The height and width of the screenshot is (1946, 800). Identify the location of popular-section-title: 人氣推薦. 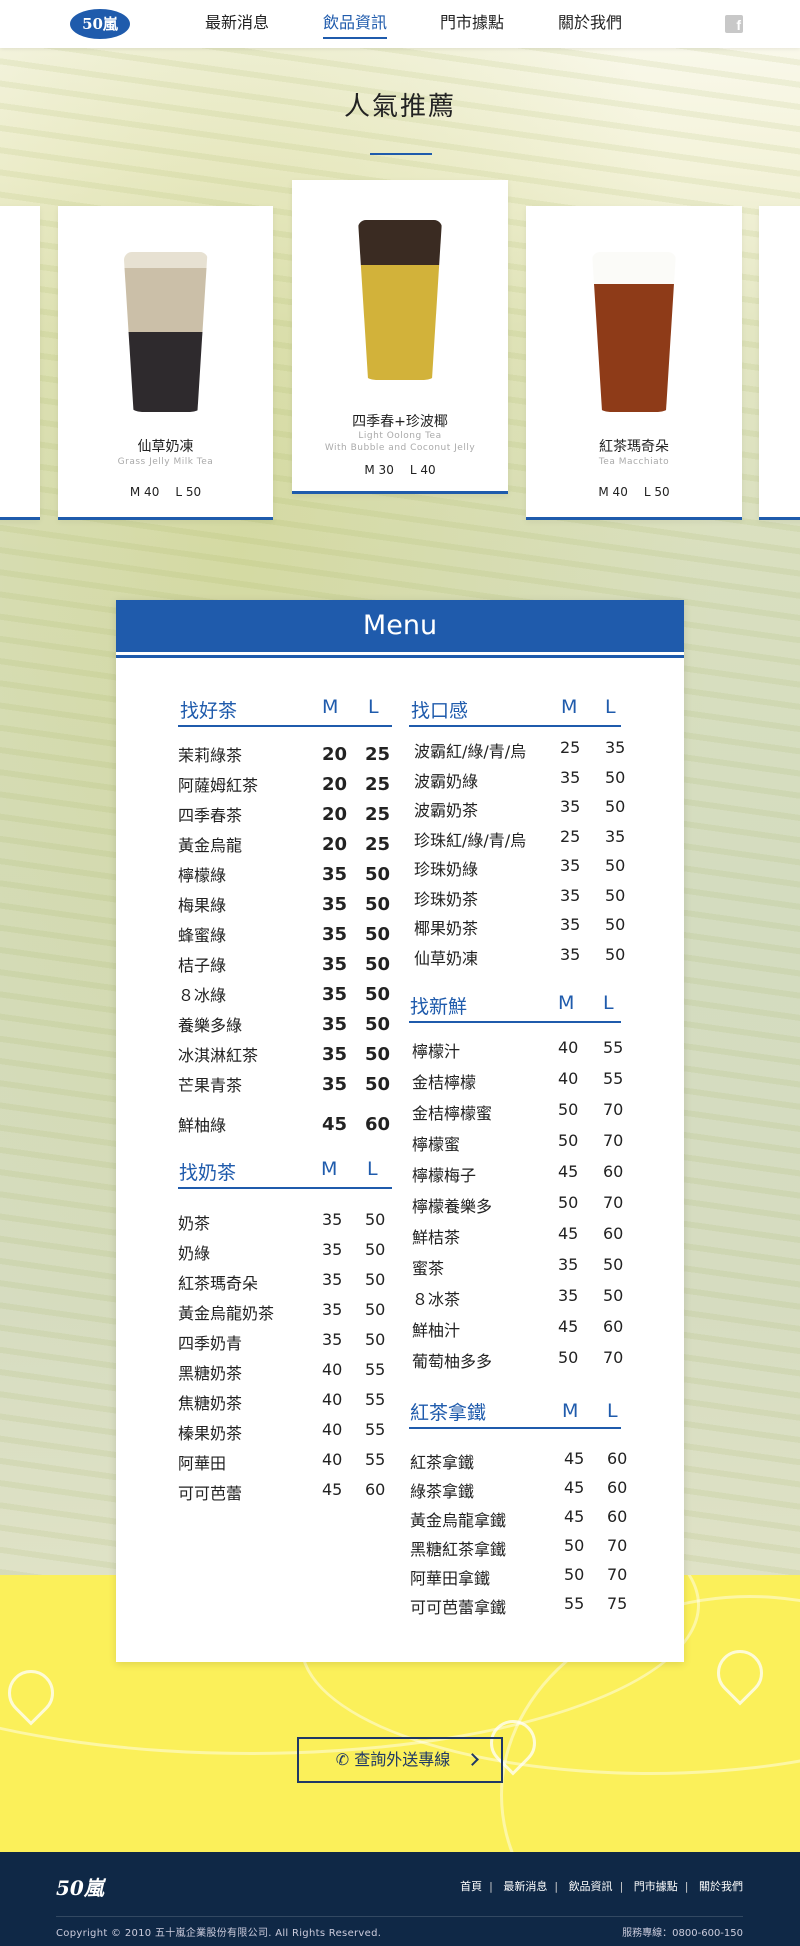
(399, 107).